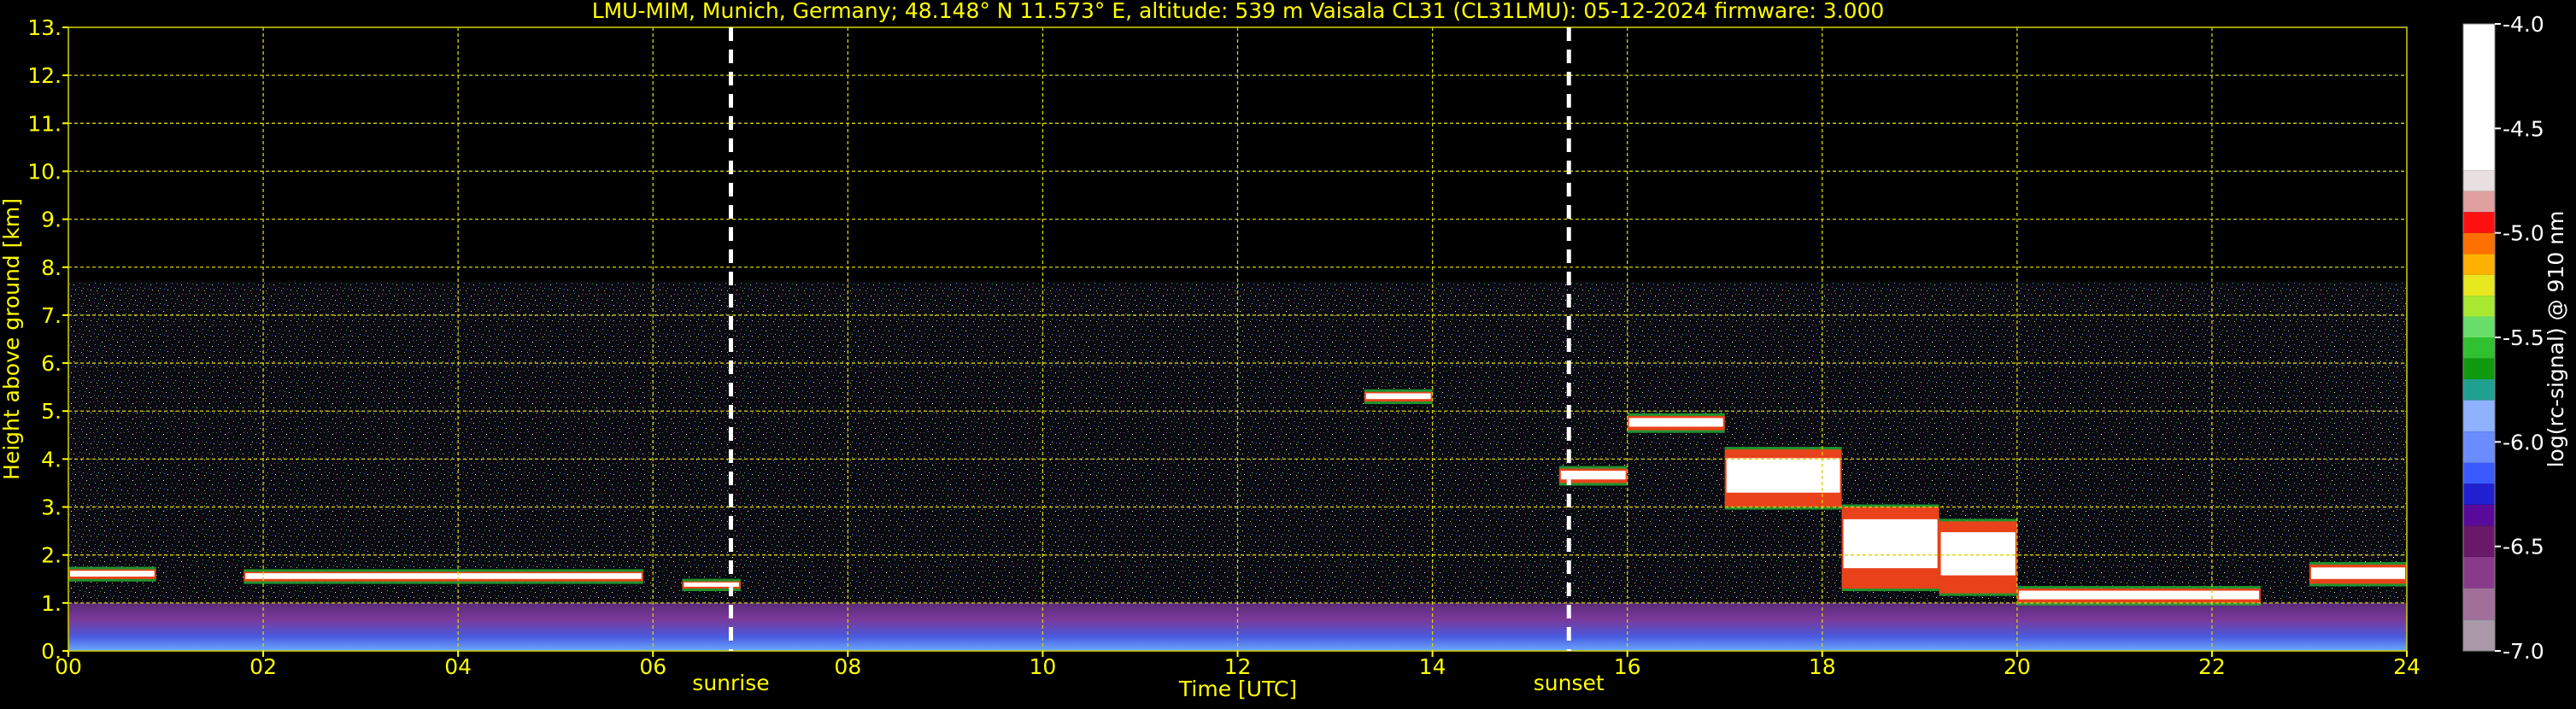 This screenshot has width=2576, height=709. Describe the element at coordinates (51, 459) in the screenshot. I see `y-tick-label: 4.` at that location.